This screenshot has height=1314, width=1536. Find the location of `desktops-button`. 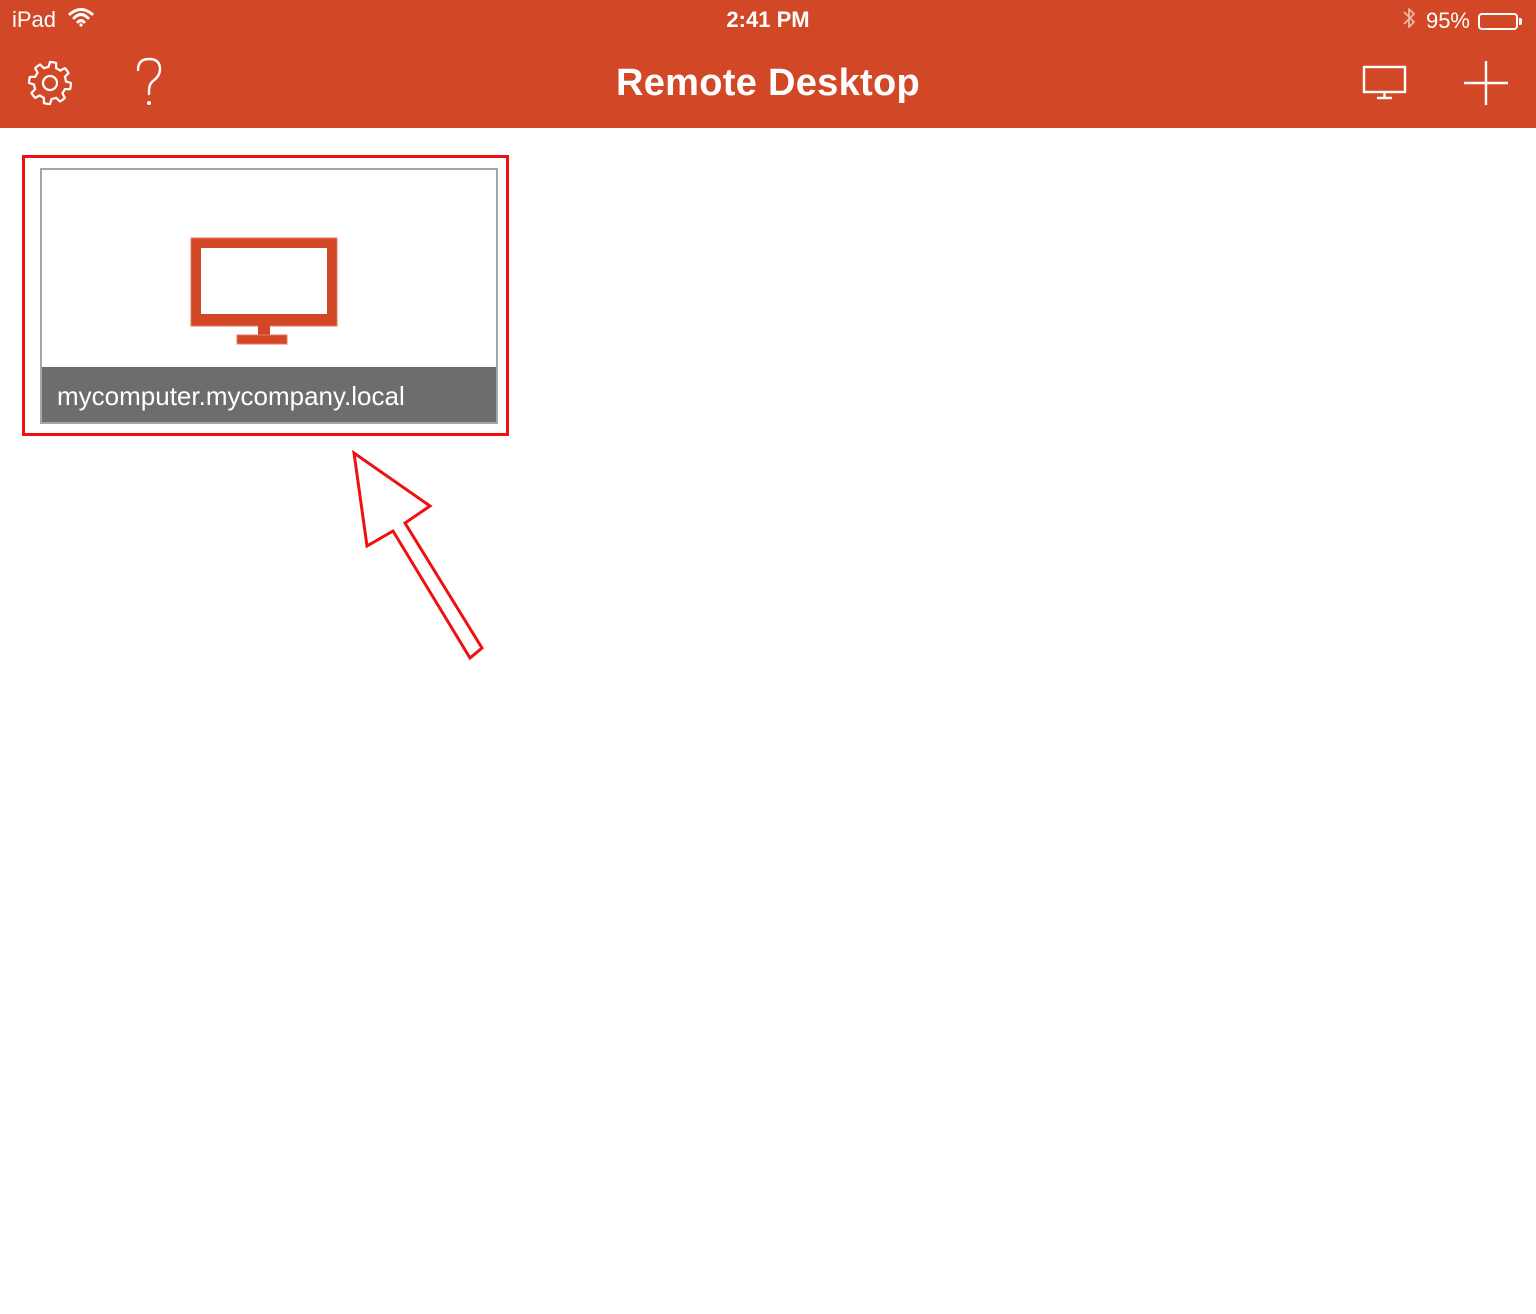

desktops-button is located at coordinates (1385, 85).